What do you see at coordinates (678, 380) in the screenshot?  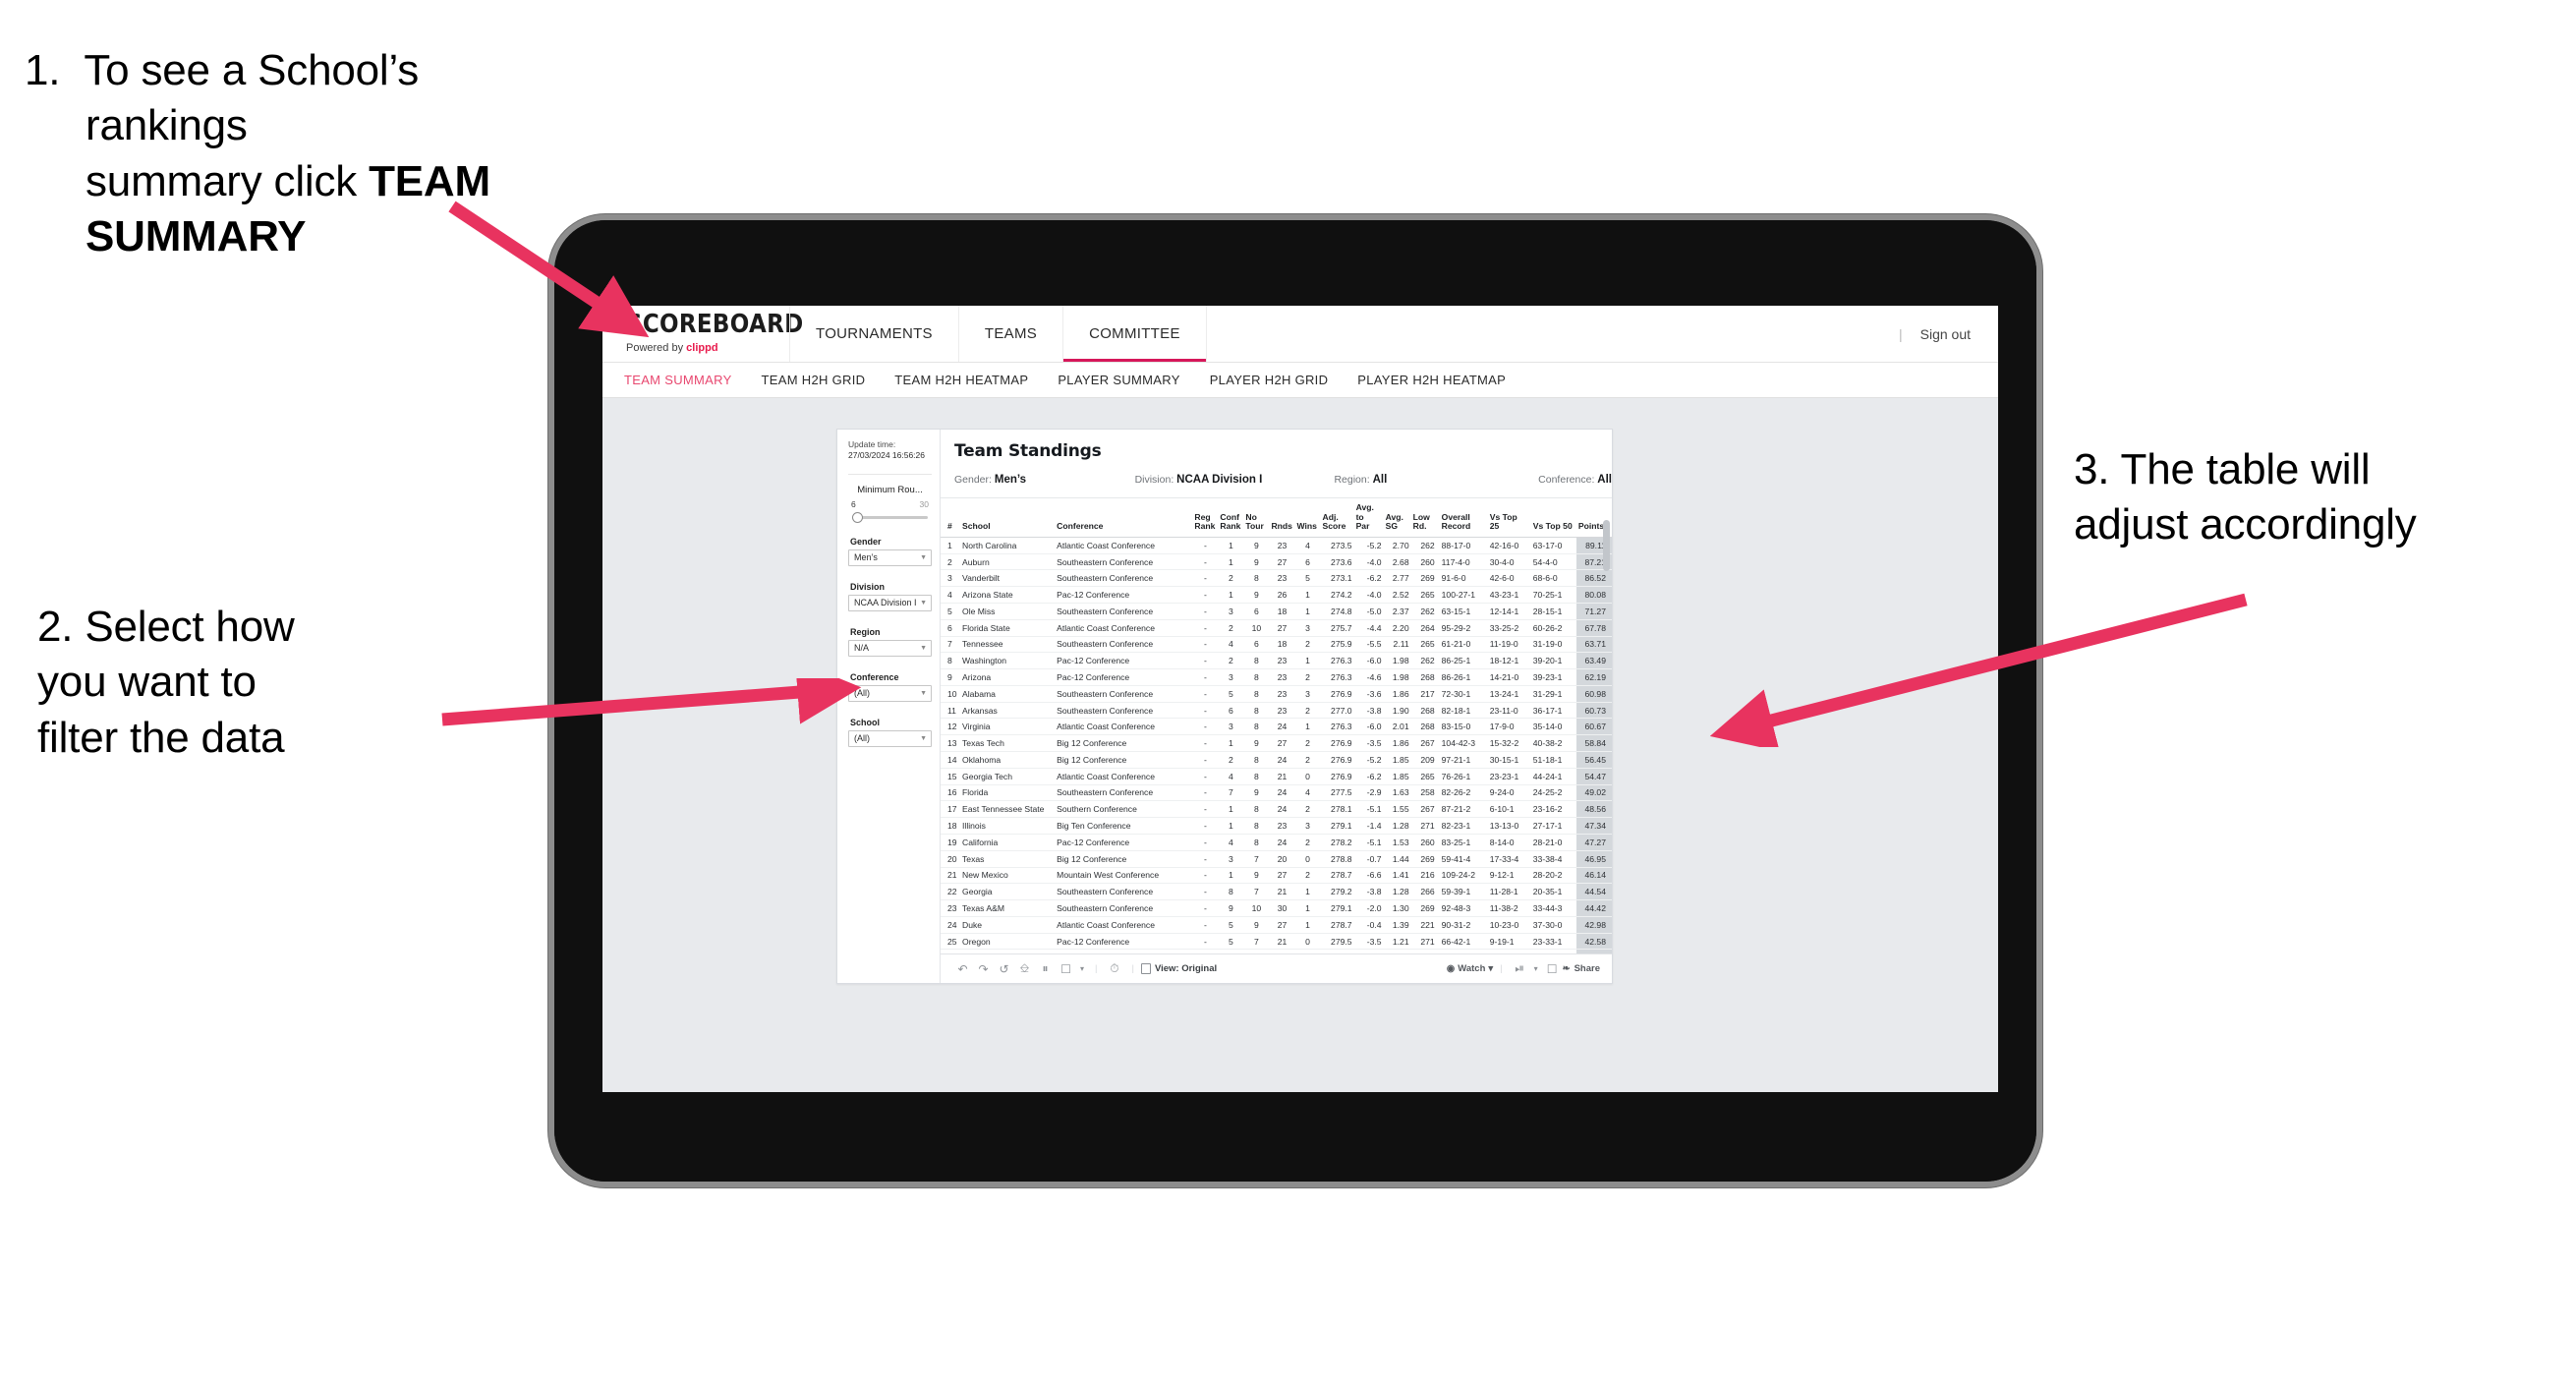 I see `subnav-team-summary: TEAM SUMMARY` at bounding box center [678, 380].